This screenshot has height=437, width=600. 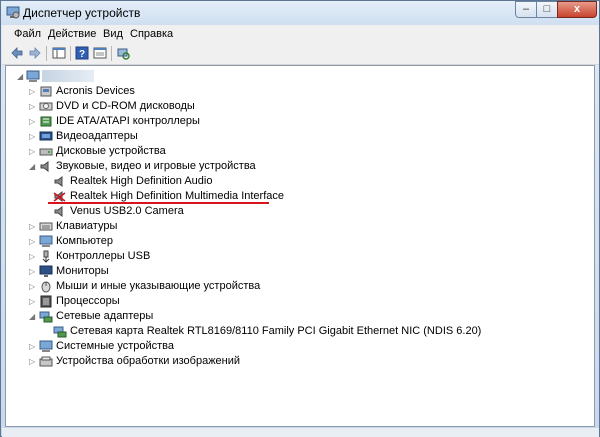 What do you see at coordinates (82, 13) in the screenshot?
I see `window-title: Диспетчер устройств` at bounding box center [82, 13].